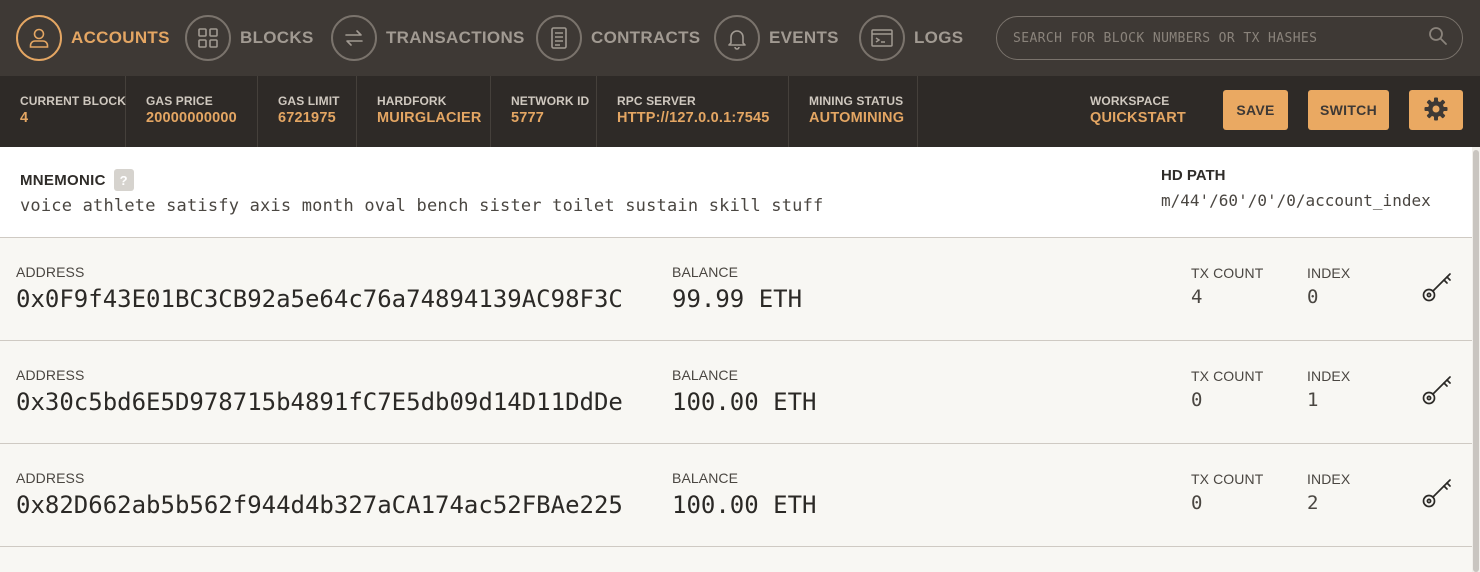 Image resolution: width=1480 pixels, height=572 pixels. What do you see at coordinates (123, 180) in the screenshot?
I see `help-icon: ?` at bounding box center [123, 180].